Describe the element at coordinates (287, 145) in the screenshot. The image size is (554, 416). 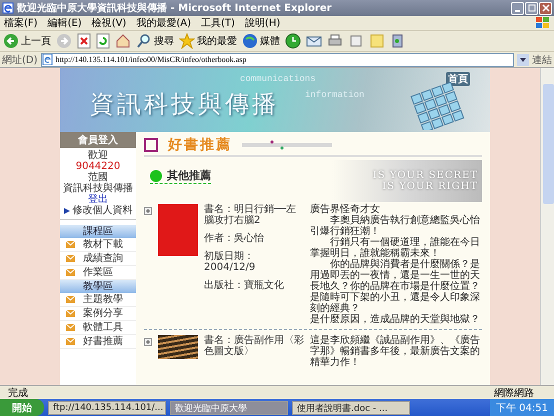
I see `dotted-ornament-icon` at that location.